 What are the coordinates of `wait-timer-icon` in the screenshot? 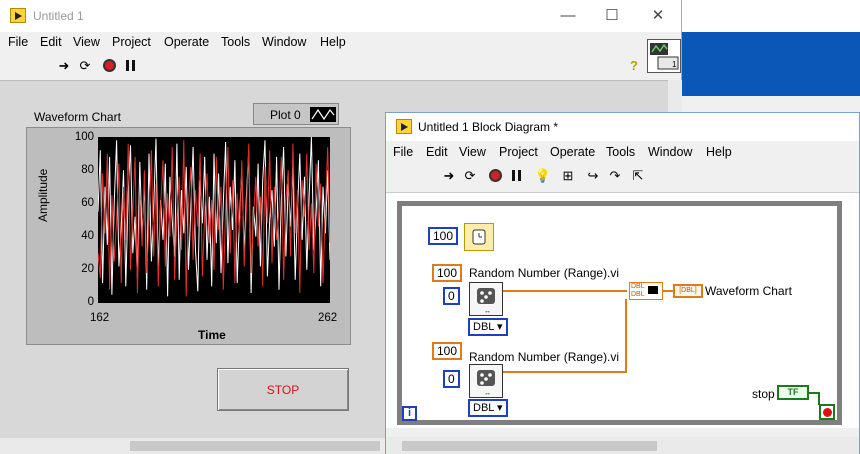 It's located at (479, 237).